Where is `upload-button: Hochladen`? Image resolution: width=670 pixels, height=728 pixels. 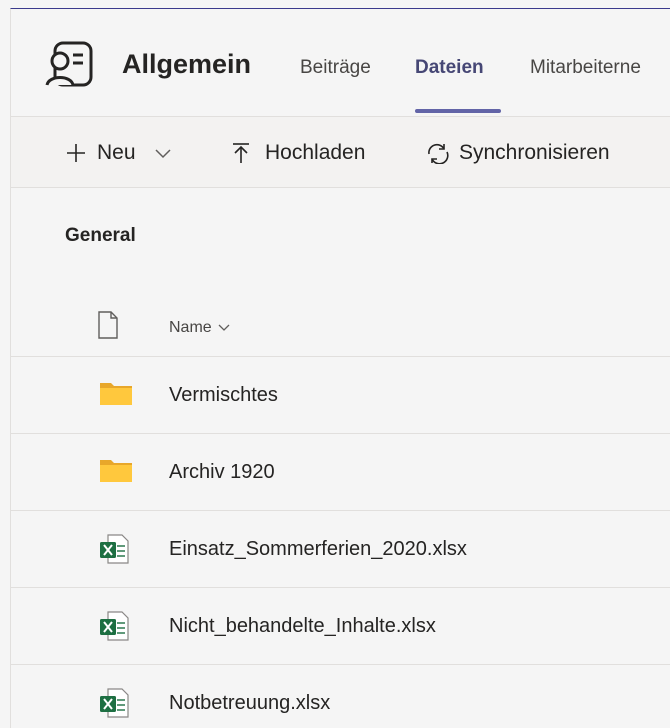 upload-button: Hochladen is located at coordinates (298, 153).